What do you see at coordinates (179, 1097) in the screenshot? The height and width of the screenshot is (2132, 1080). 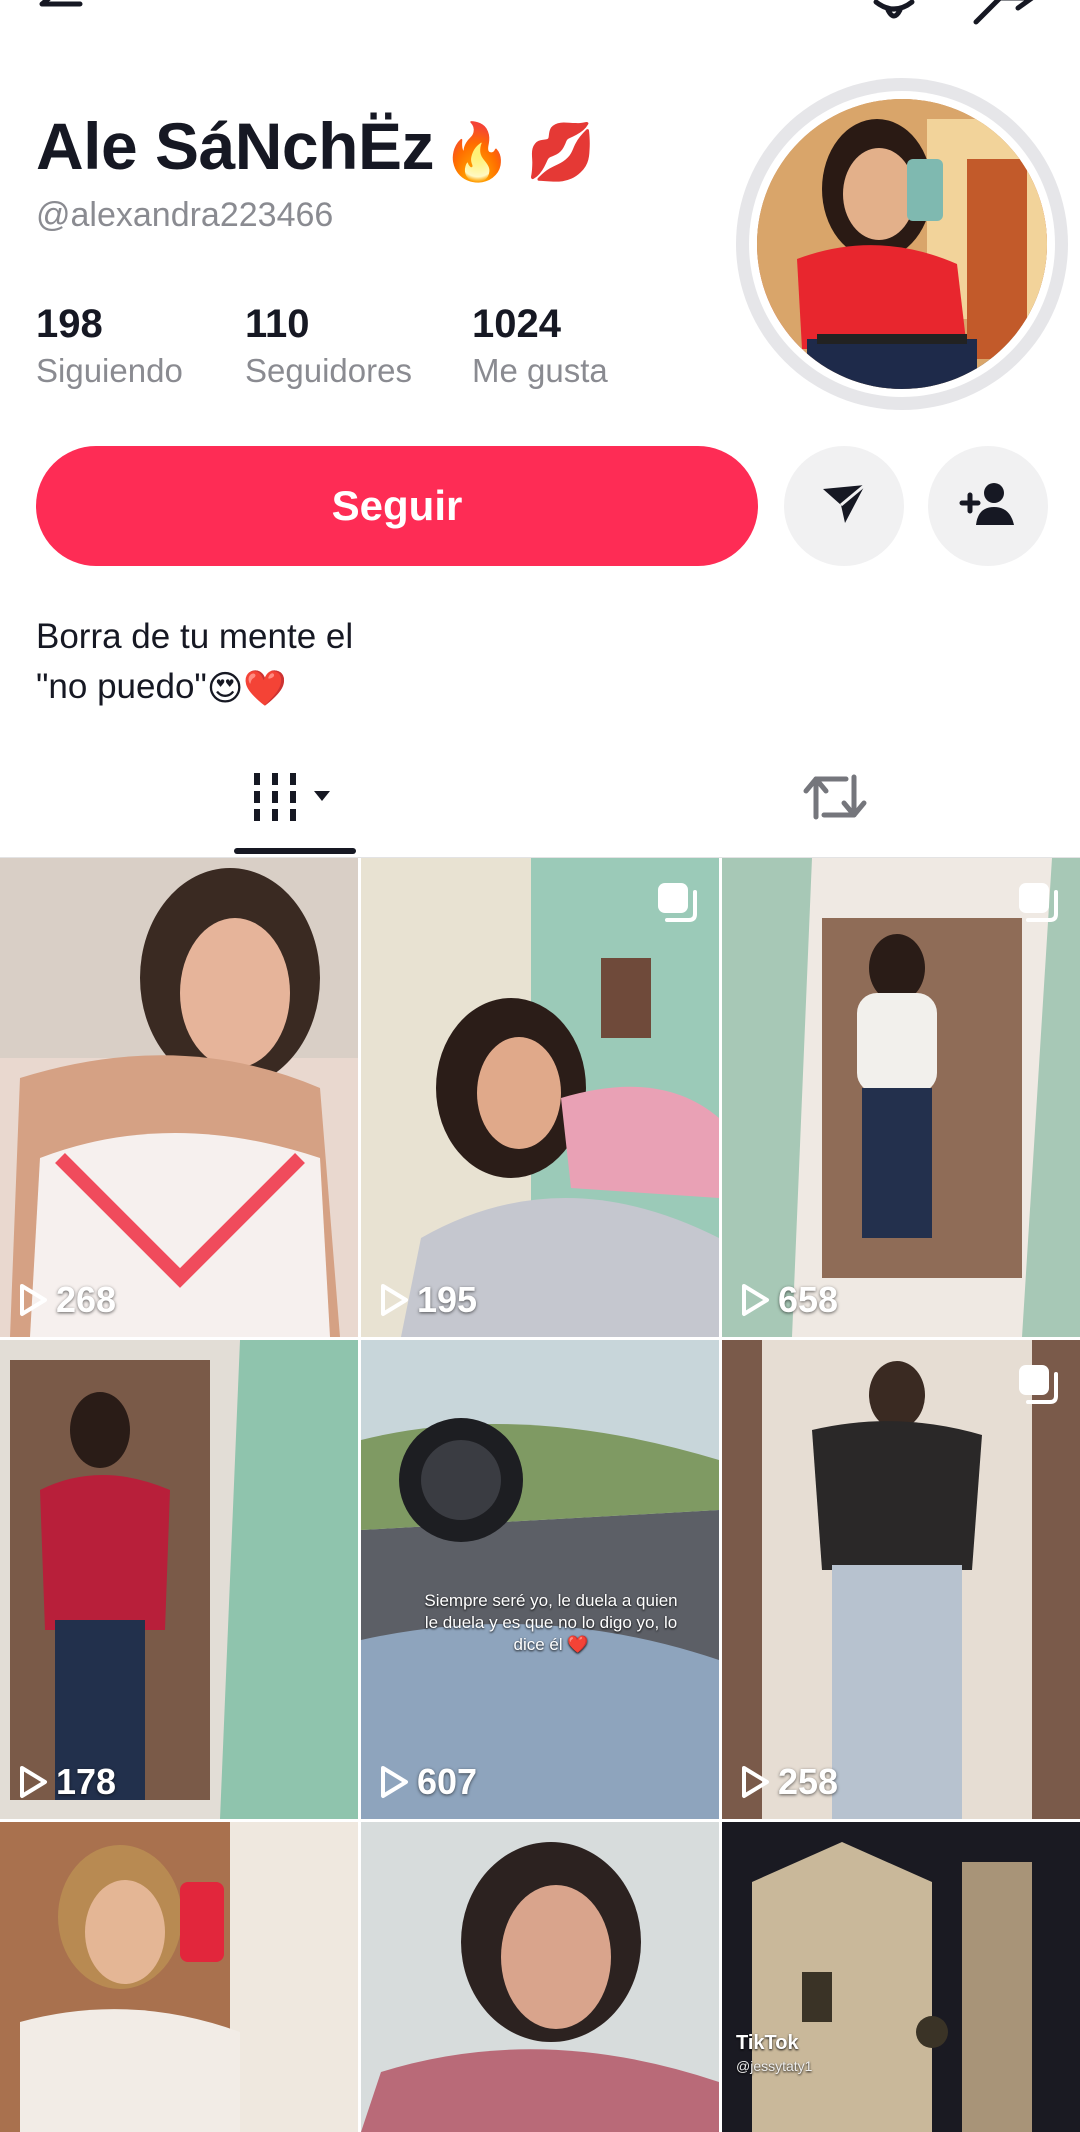 I see `video-thumbnail: 268` at bounding box center [179, 1097].